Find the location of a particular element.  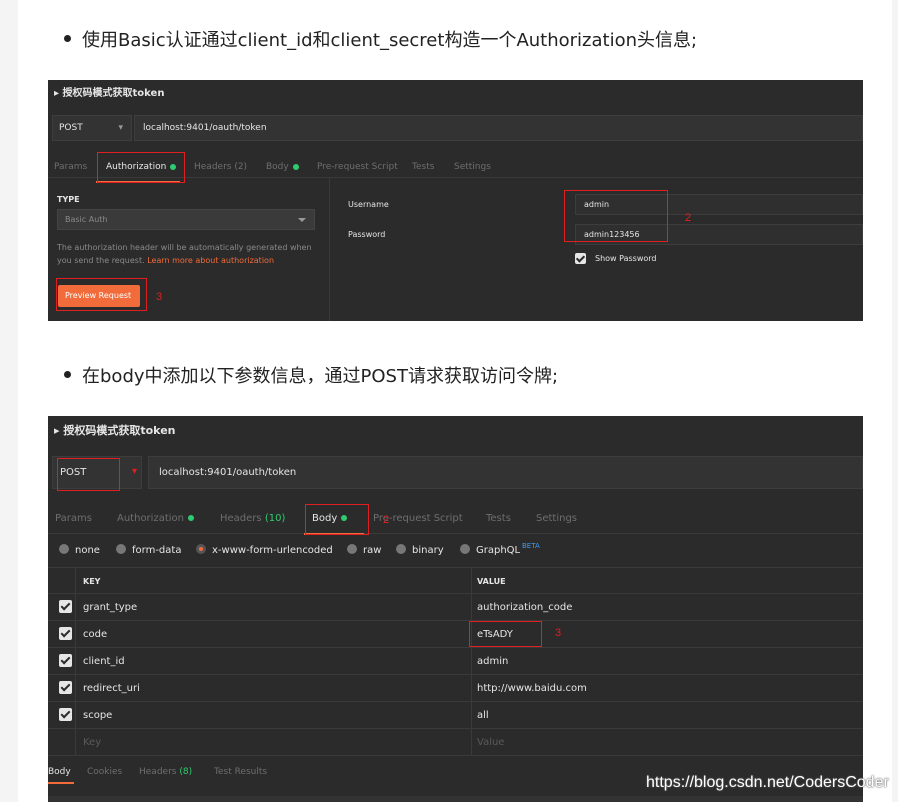

column-header-value: VALUE is located at coordinates (491, 581).